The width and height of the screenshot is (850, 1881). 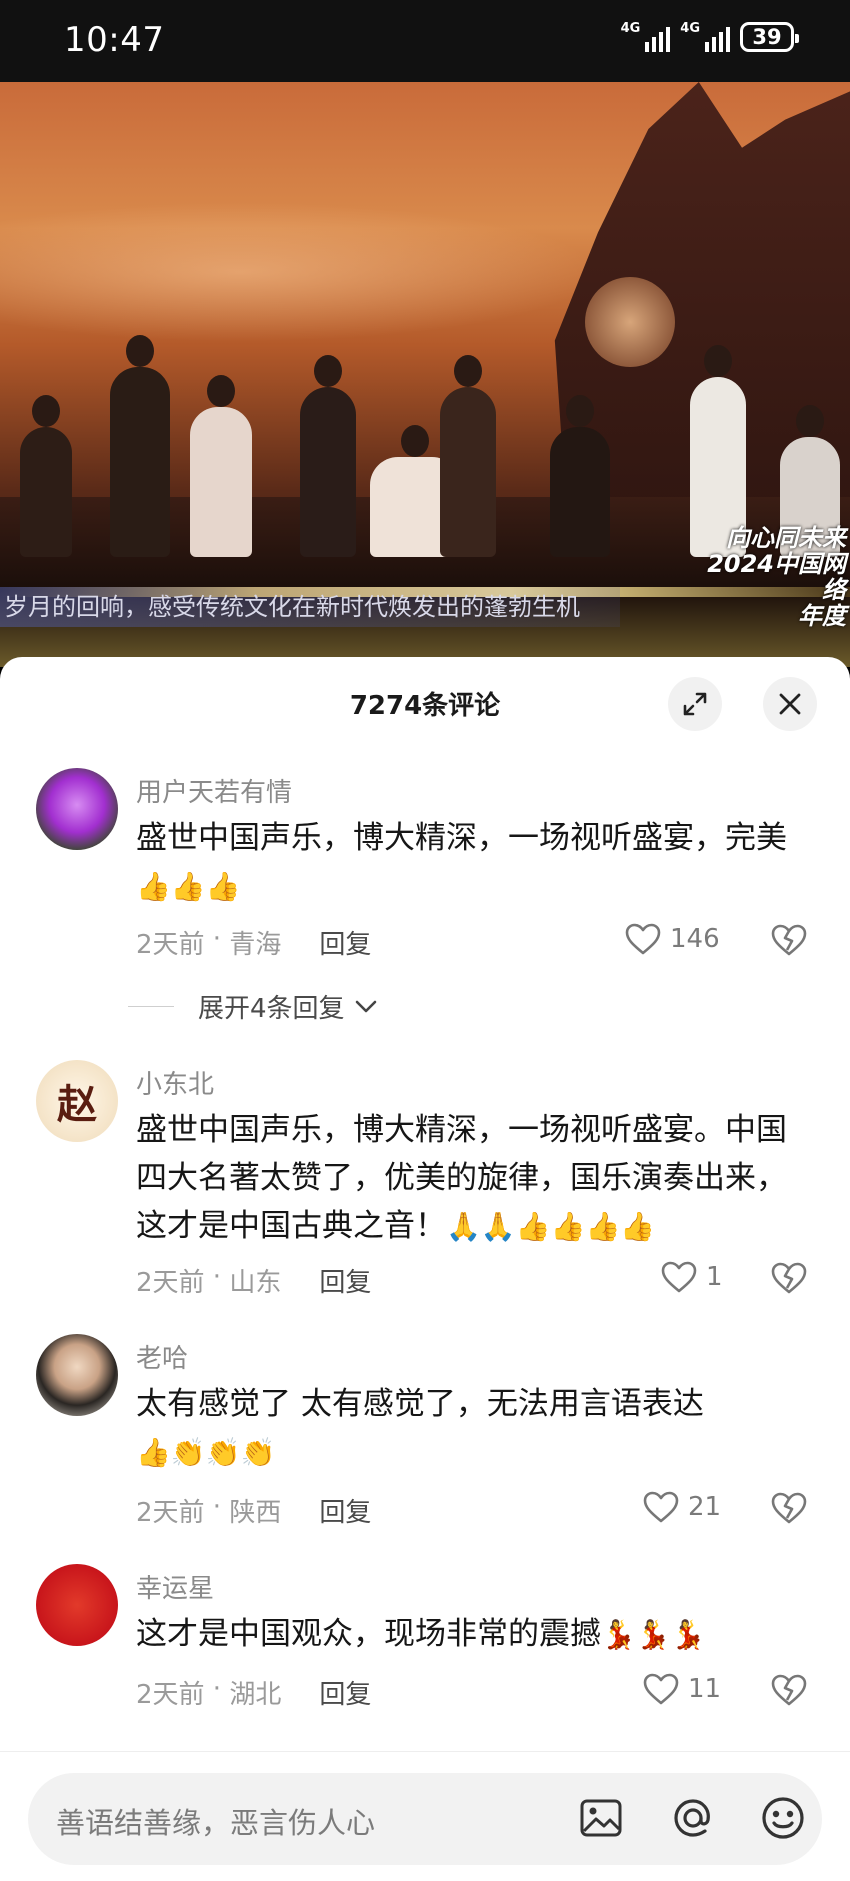 What do you see at coordinates (705, 1507) in the screenshot?
I see `like-count: 21` at bounding box center [705, 1507].